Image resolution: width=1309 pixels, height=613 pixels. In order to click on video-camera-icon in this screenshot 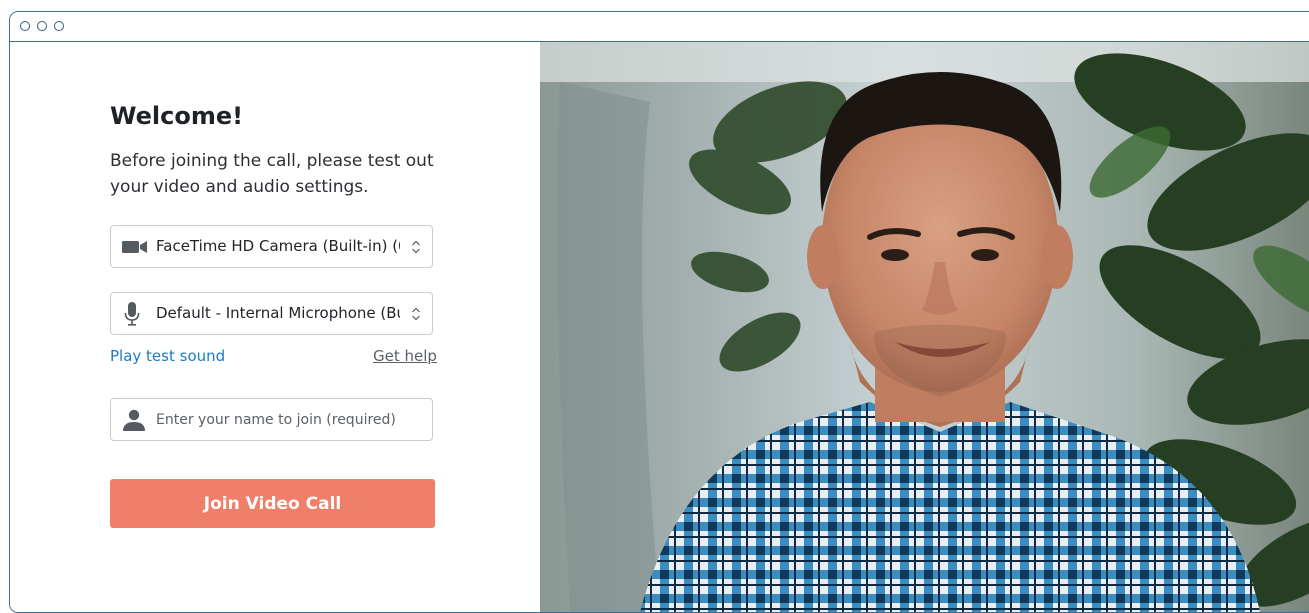, I will do `click(135, 247)`.